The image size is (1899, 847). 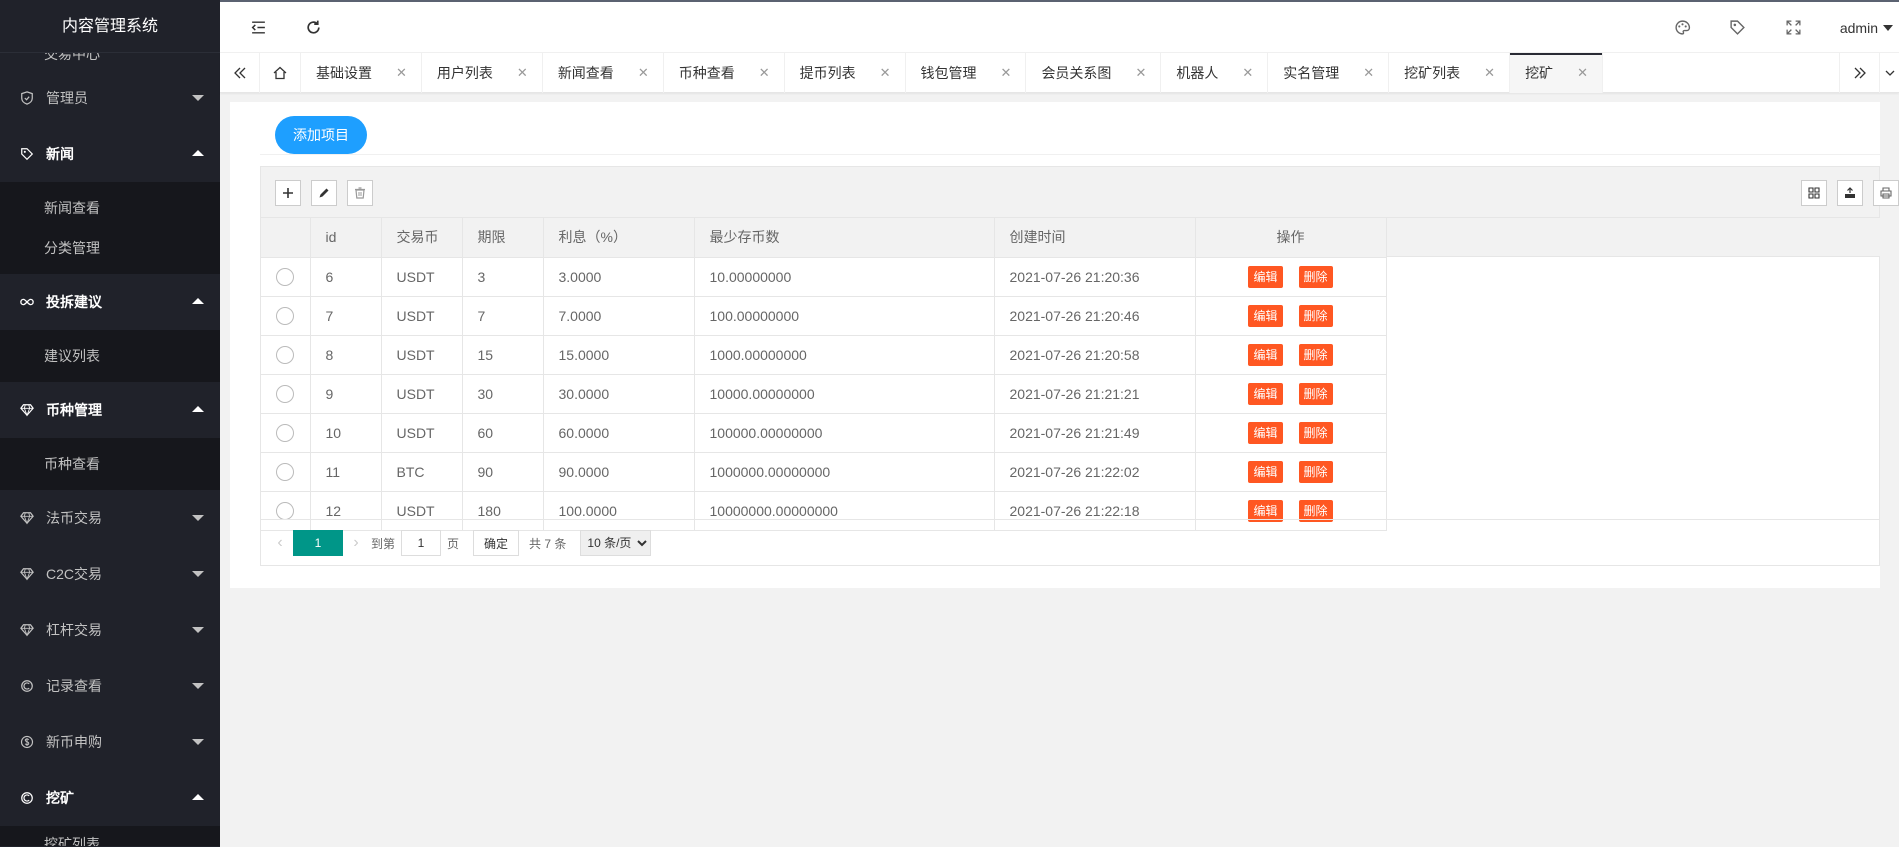 What do you see at coordinates (1814, 193) in the screenshot?
I see `column-filter-button` at bounding box center [1814, 193].